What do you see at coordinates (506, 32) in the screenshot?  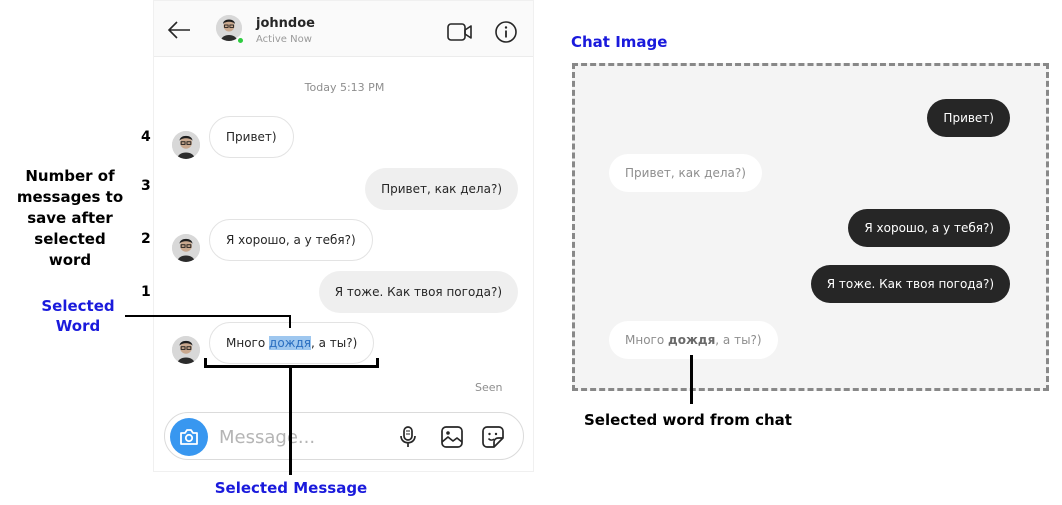 I see `info-icon` at bounding box center [506, 32].